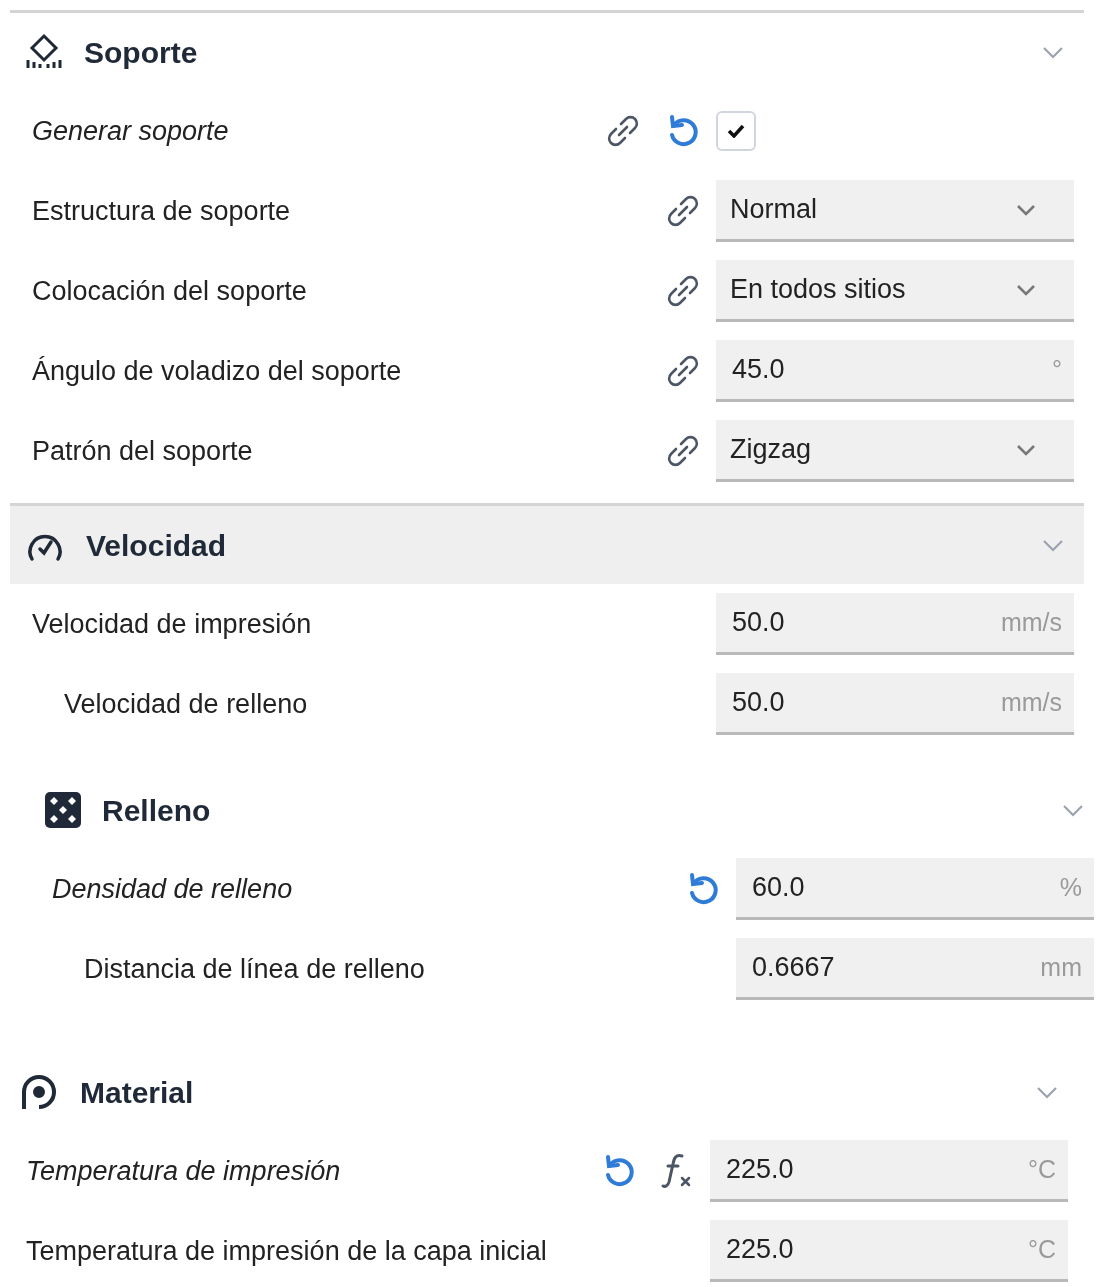  Describe the element at coordinates (915, 969) in the screenshot. I see `number-field: 0.6667 mm` at that location.